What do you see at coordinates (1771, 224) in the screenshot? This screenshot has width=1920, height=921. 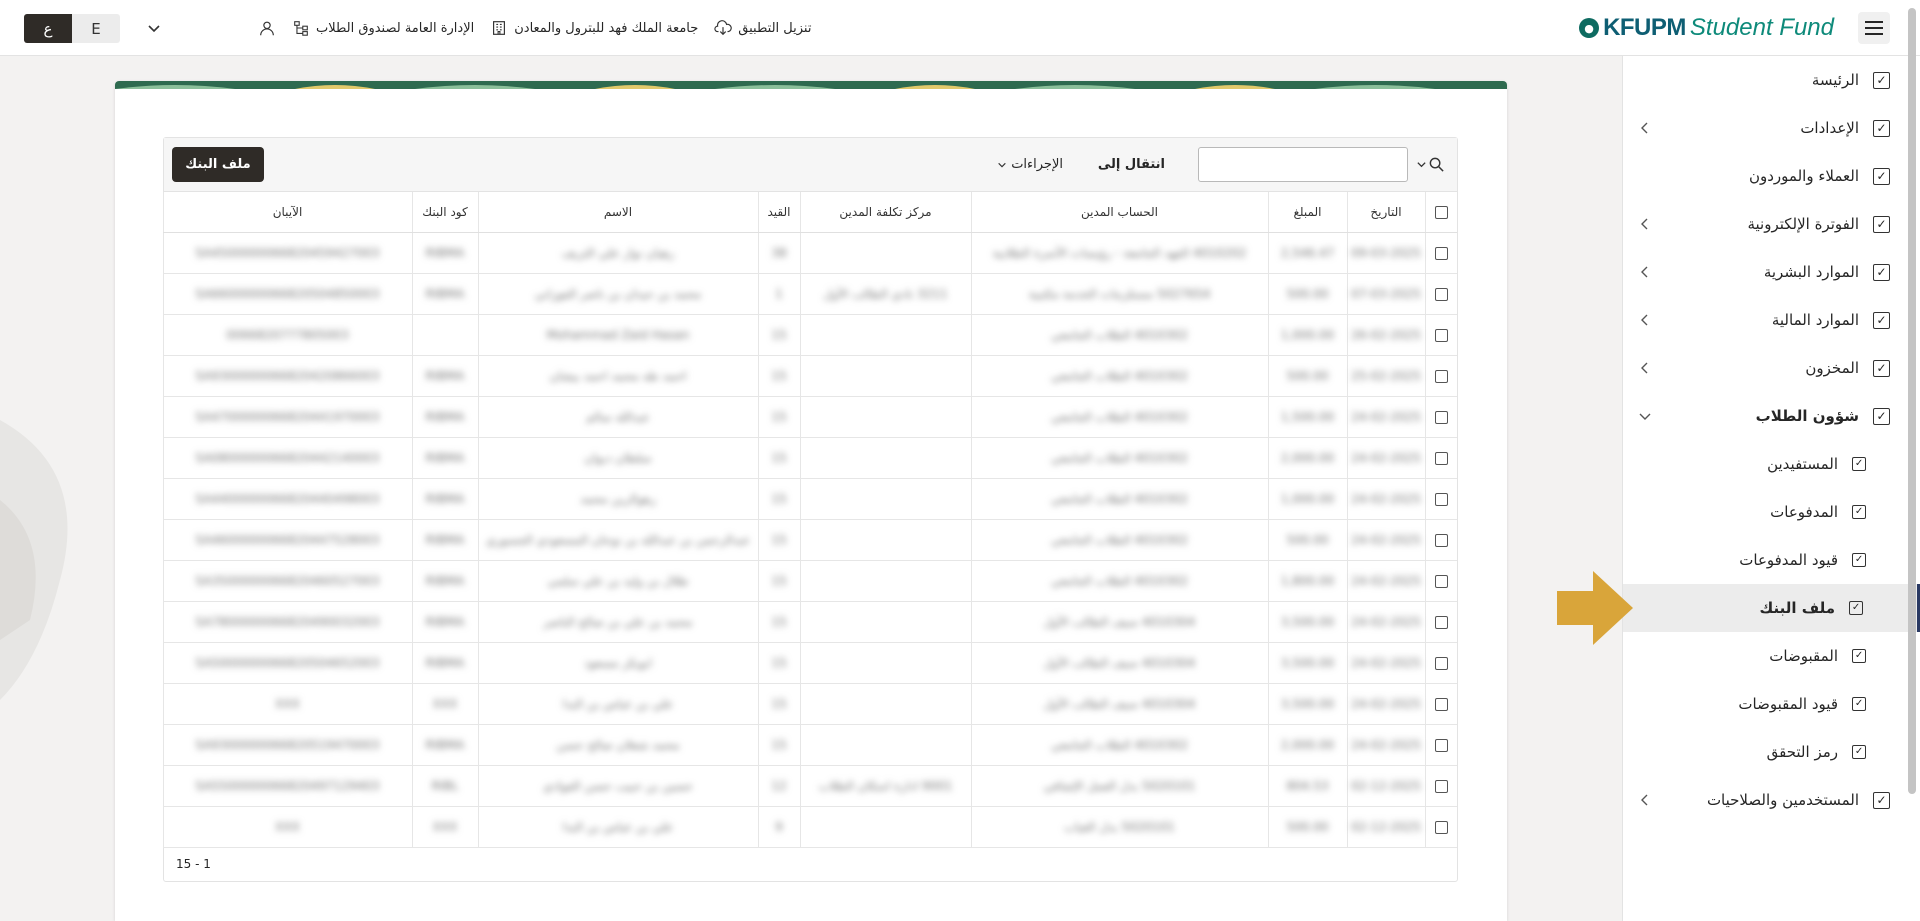 I see `sidebar-item: ✓ الفوترة الإلكترونية` at bounding box center [1771, 224].